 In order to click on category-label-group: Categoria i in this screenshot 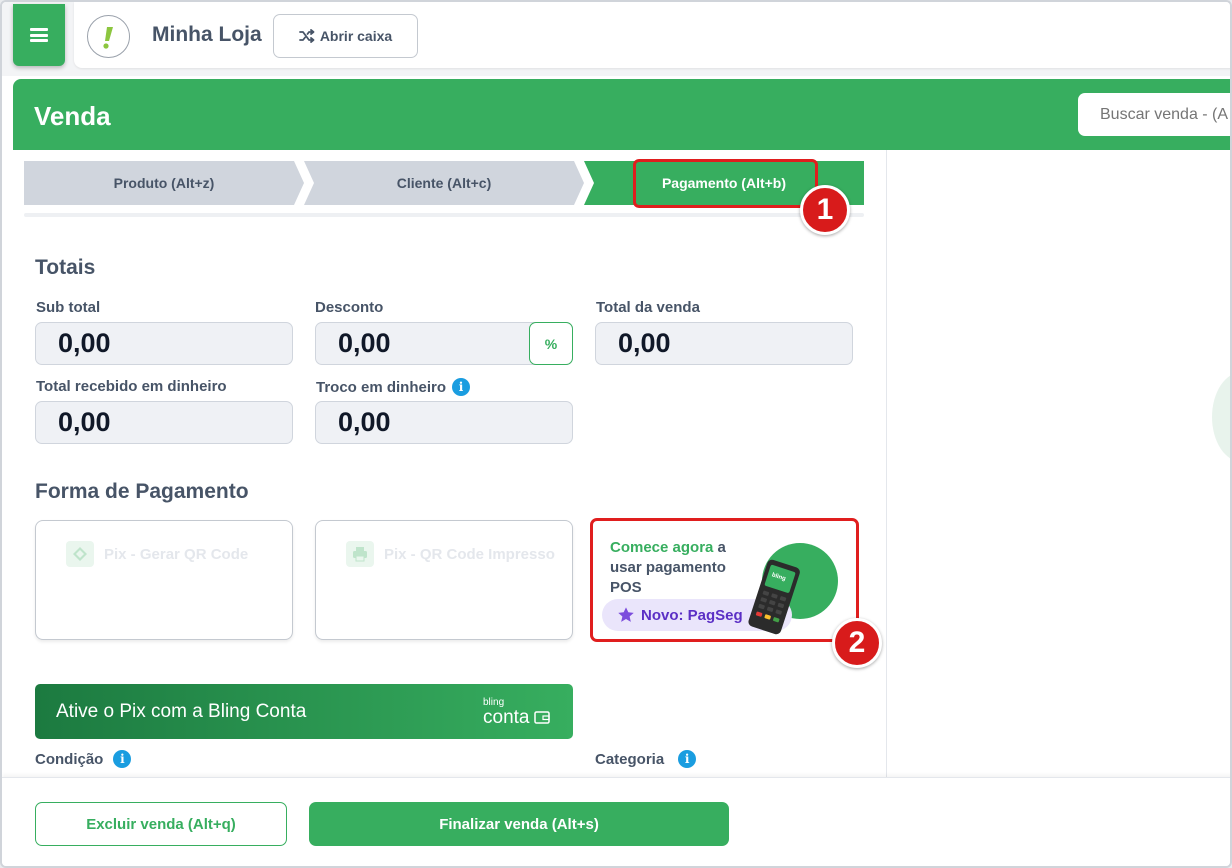, I will do `click(646, 759)`.